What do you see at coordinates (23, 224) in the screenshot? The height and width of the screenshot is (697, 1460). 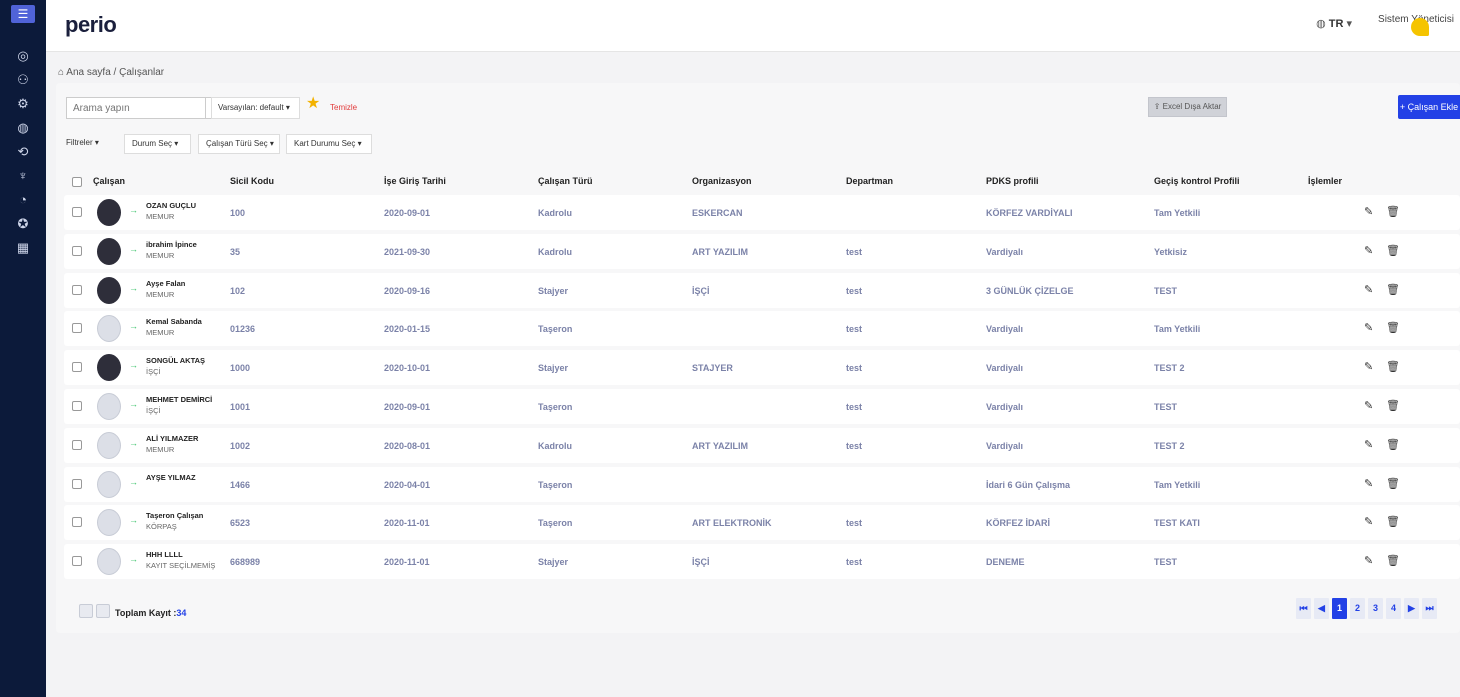 I see `id-icon: ✪` at bounding box center [23, 224].